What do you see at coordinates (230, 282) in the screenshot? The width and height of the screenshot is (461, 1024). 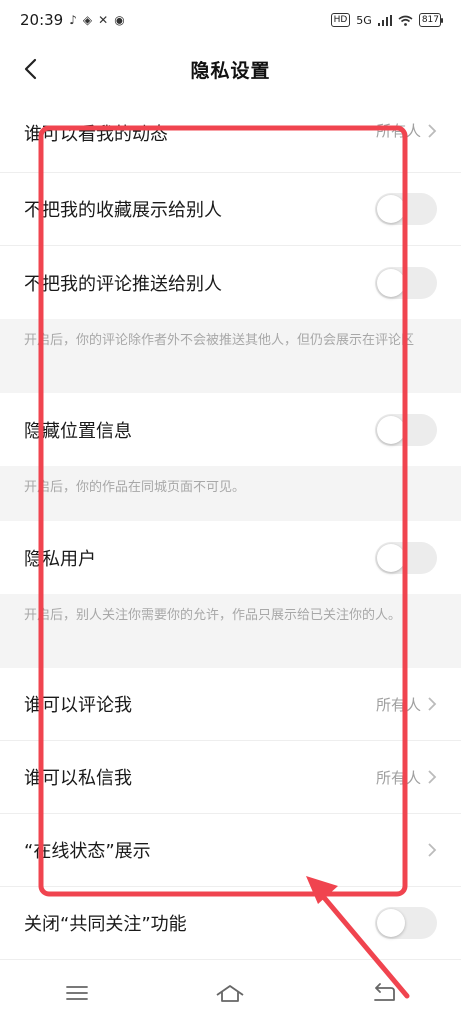 I see `row-hide-comments: 不把我的评论推送给别人` at bounding box center [230, 282].